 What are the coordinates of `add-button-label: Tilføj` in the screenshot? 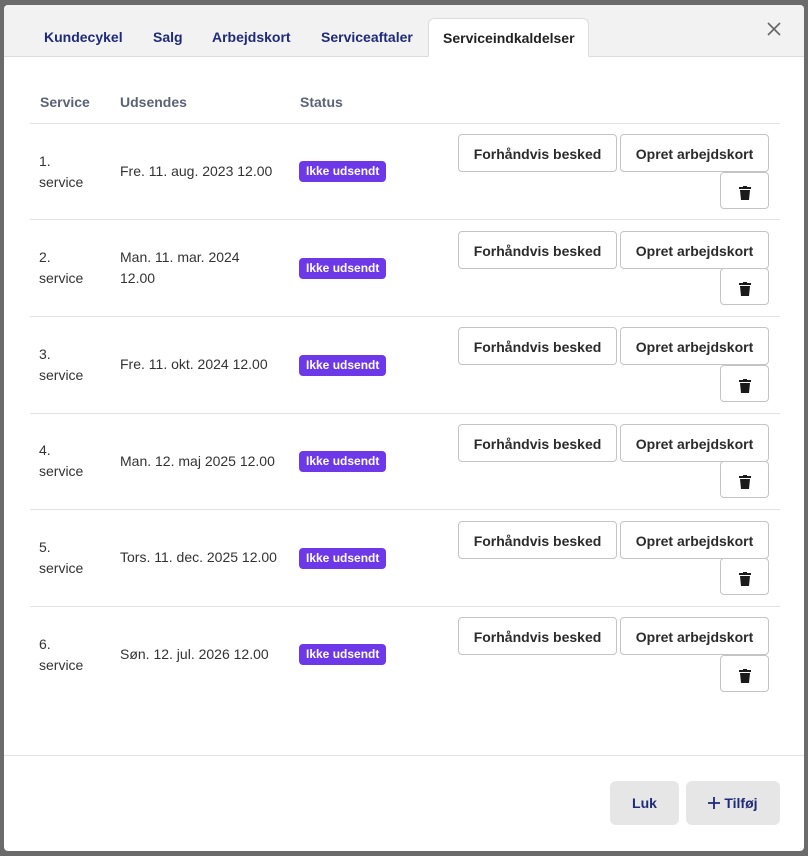 It's located at (741, 803).